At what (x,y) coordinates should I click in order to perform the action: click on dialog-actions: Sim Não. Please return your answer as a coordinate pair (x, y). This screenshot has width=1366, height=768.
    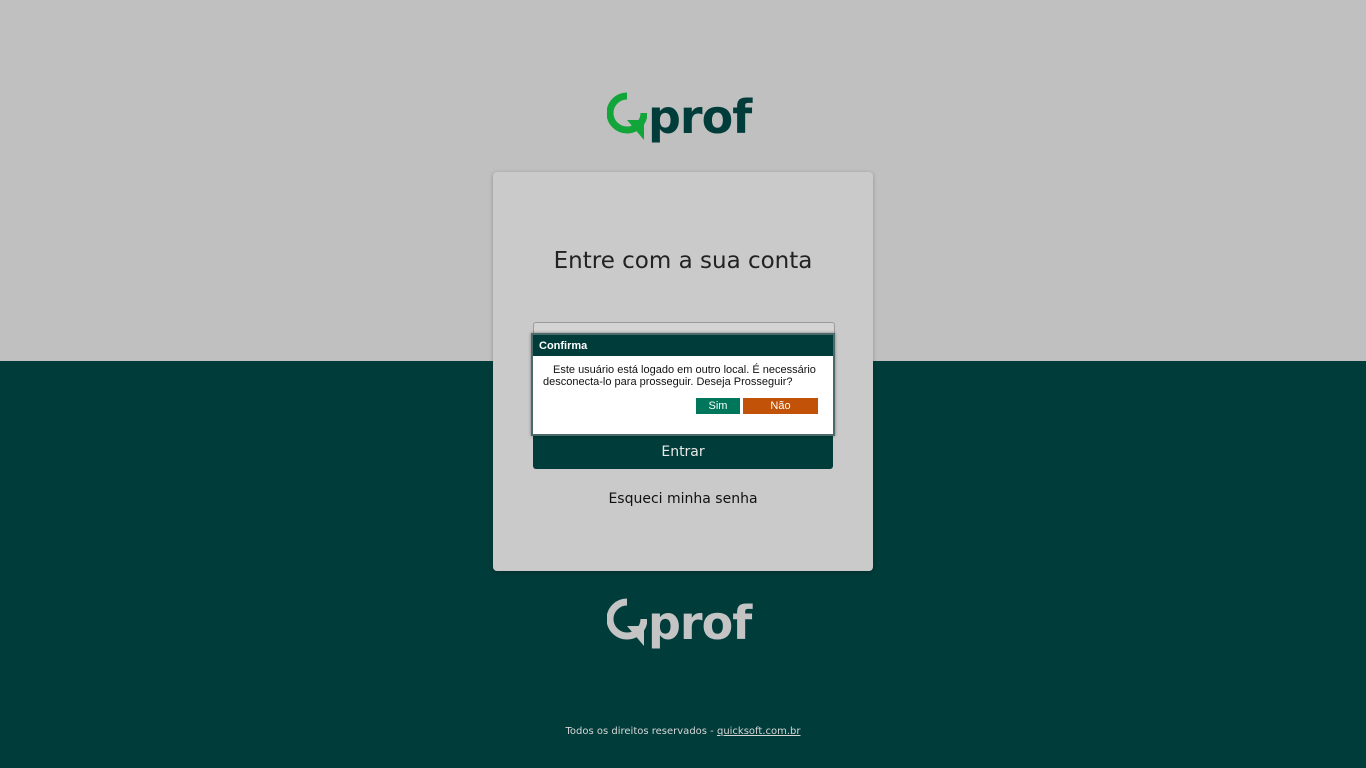
    Looking at the image, I should click on (757, 406).